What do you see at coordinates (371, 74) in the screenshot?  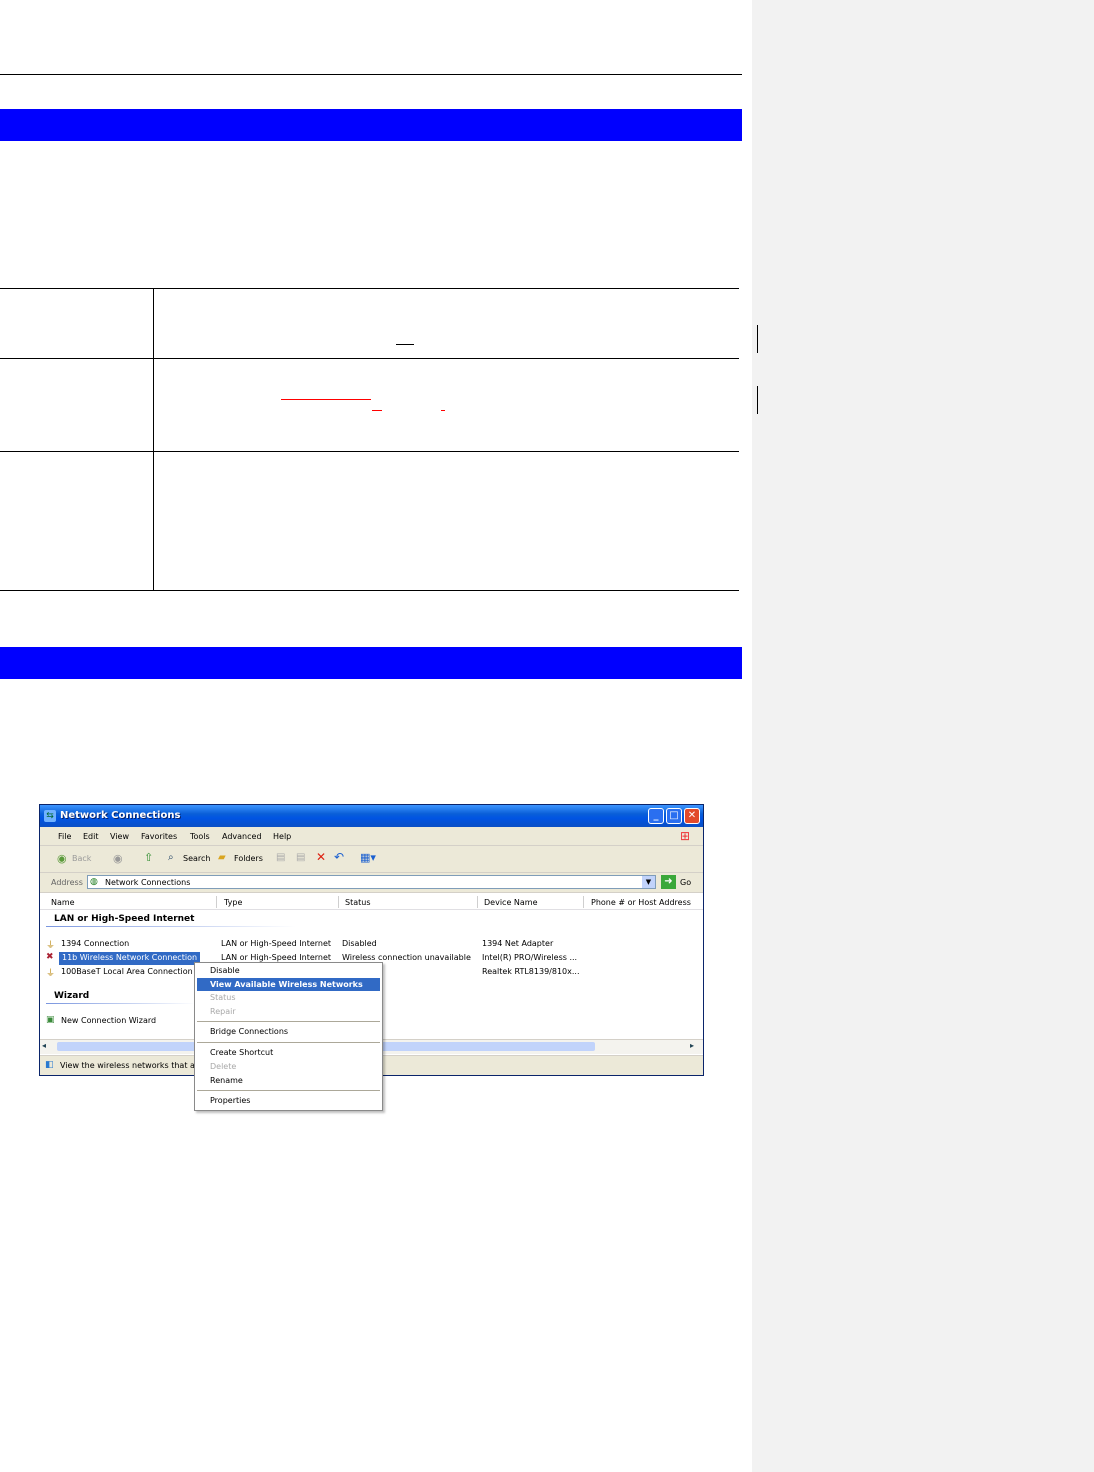 I see `header-rule` at bounding box center [371, 74].